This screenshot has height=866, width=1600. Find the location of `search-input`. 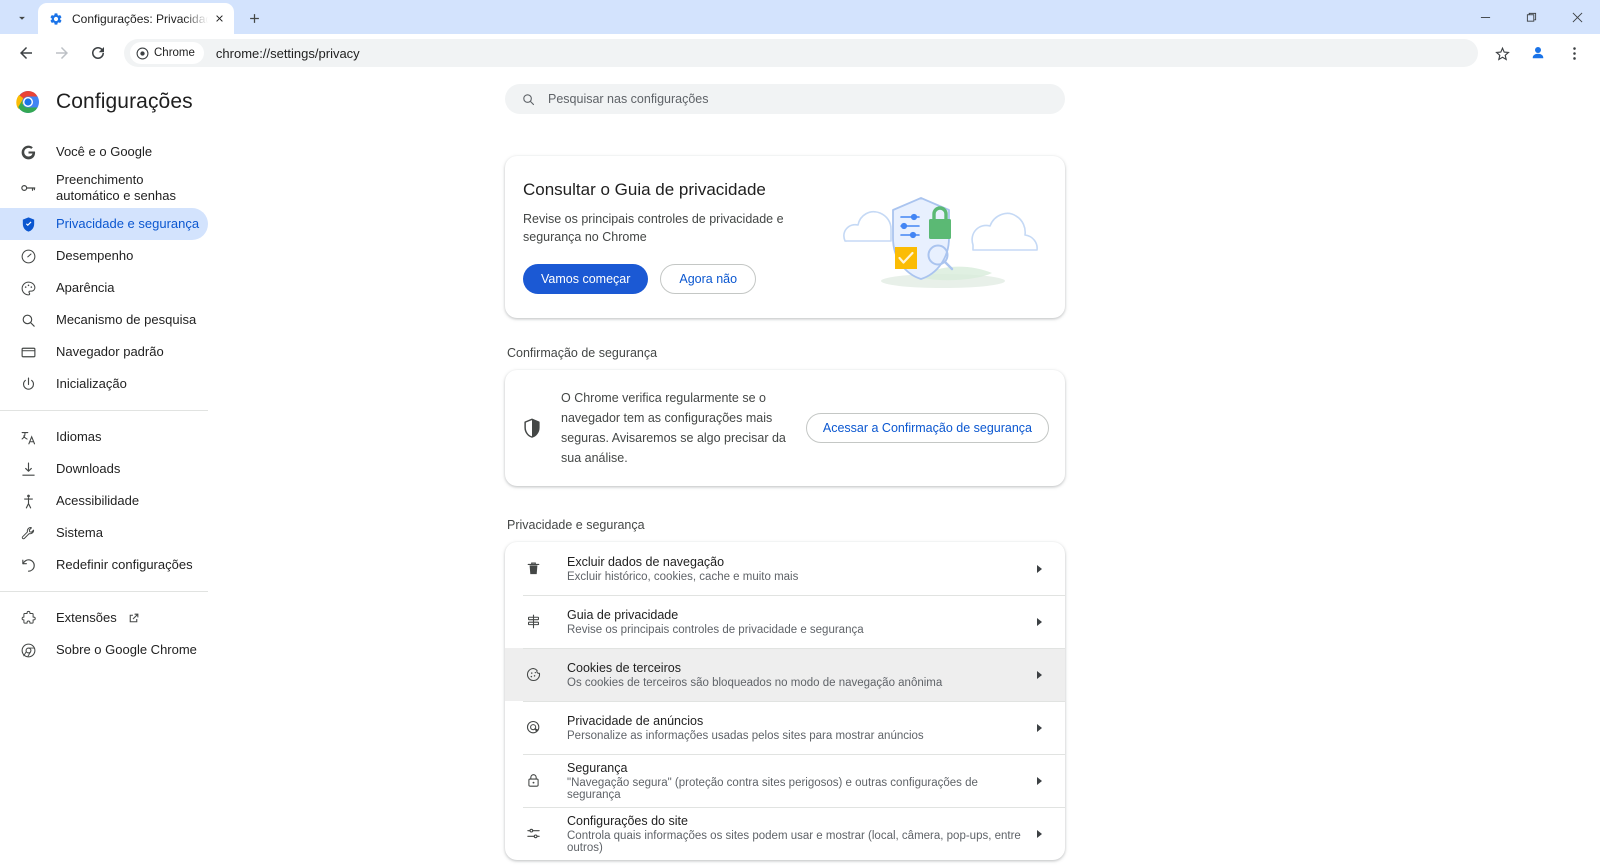

search-input is located at coordinates (798, 99).